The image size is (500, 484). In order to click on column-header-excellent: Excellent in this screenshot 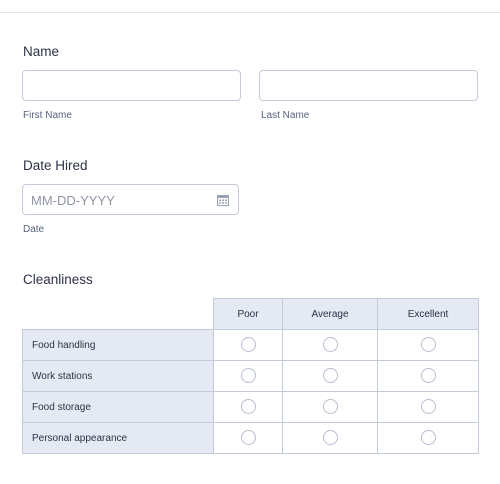, I will do `click(428, 314)`.